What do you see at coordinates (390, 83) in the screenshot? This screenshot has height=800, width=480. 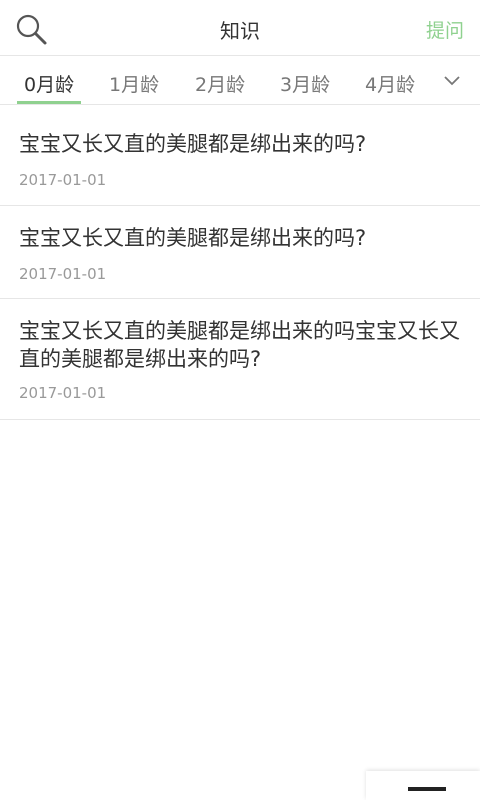 I see `tab-4-month: 4月龄` at bounding box center [390, 83].